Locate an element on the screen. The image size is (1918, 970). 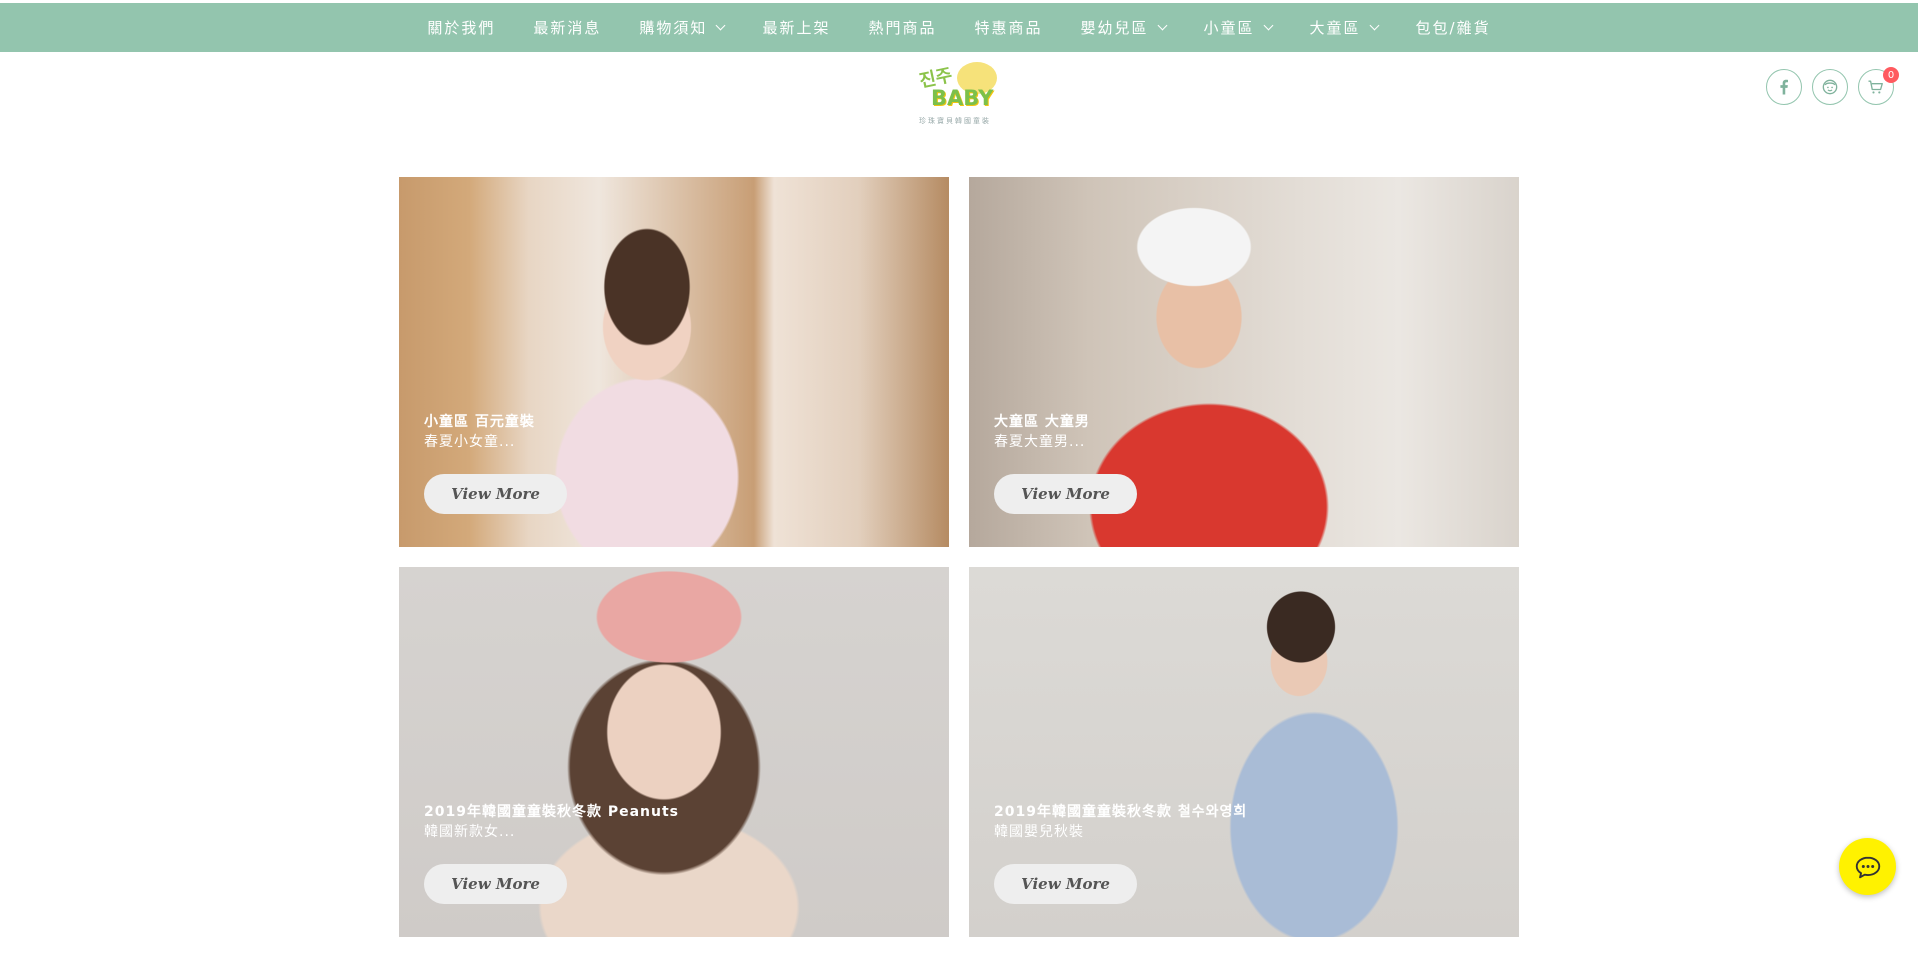
nav-item-news: 最新消息 is located at coordinates (567, 27).